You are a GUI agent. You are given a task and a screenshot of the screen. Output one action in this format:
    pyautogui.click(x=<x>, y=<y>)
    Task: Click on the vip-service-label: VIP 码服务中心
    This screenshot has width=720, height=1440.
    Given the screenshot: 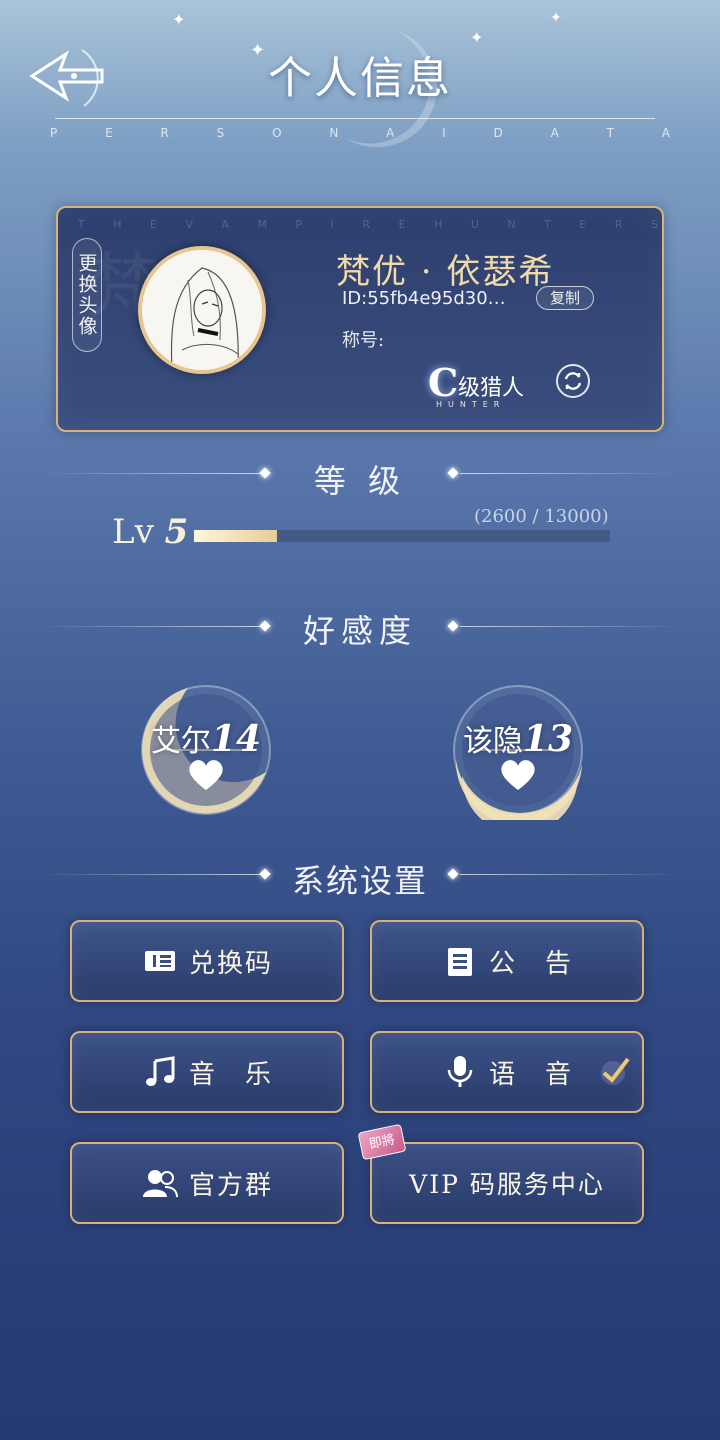 What is the action you would take?
    pyautogui.click(x=507, y=1184)
    